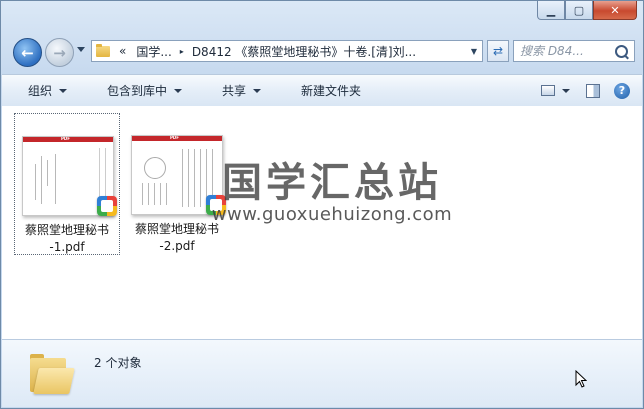  I want to click on back-arrow-icon: ←, so click(27, 52).